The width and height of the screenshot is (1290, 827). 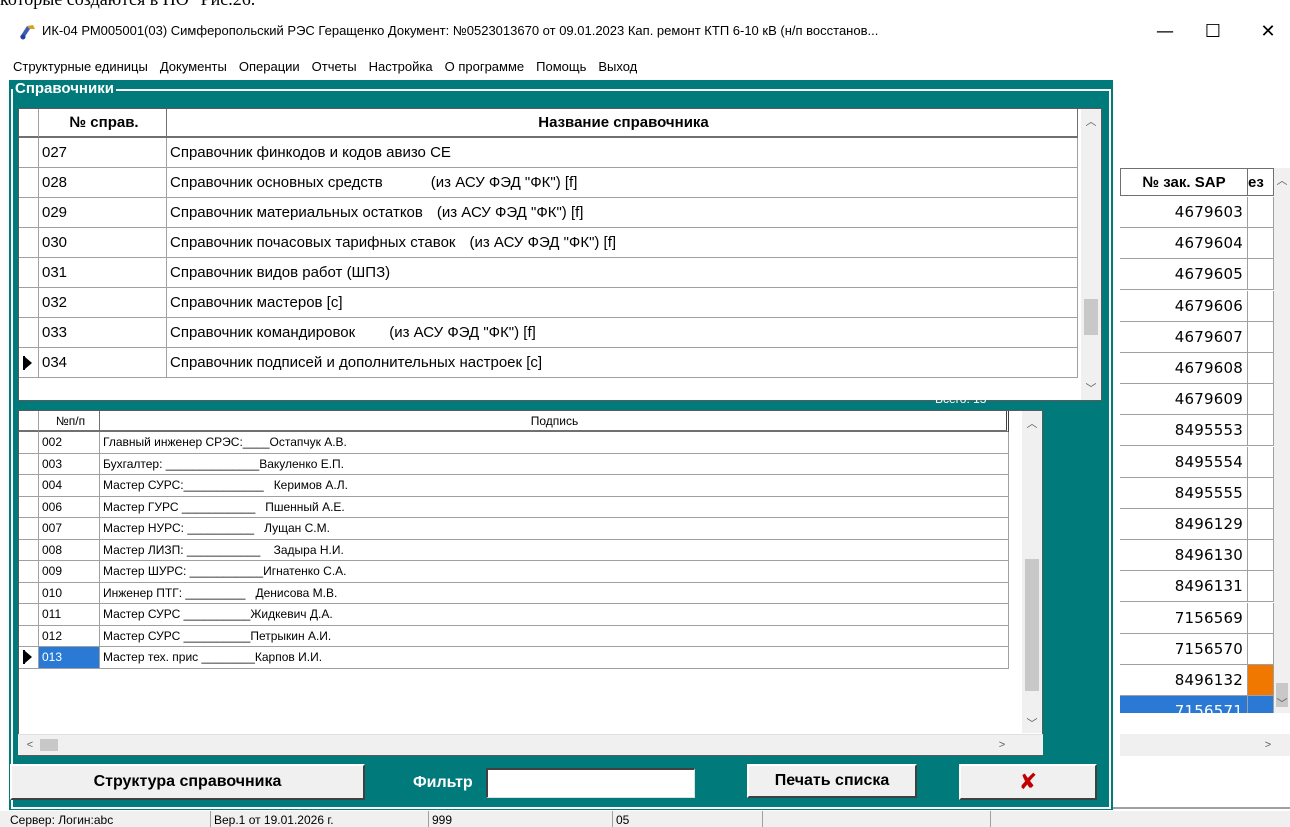 What do you see at coordinates (69, 443) in the screenshot?
I see `signature-number: 002` at bounding box center [69, 443].